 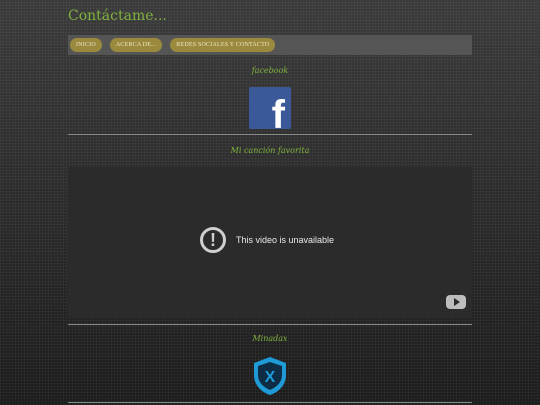 What do you see at coordinates (270, 108) in the screenshot?
I see `facebook-icon: f` at bounding box center [270, 108].